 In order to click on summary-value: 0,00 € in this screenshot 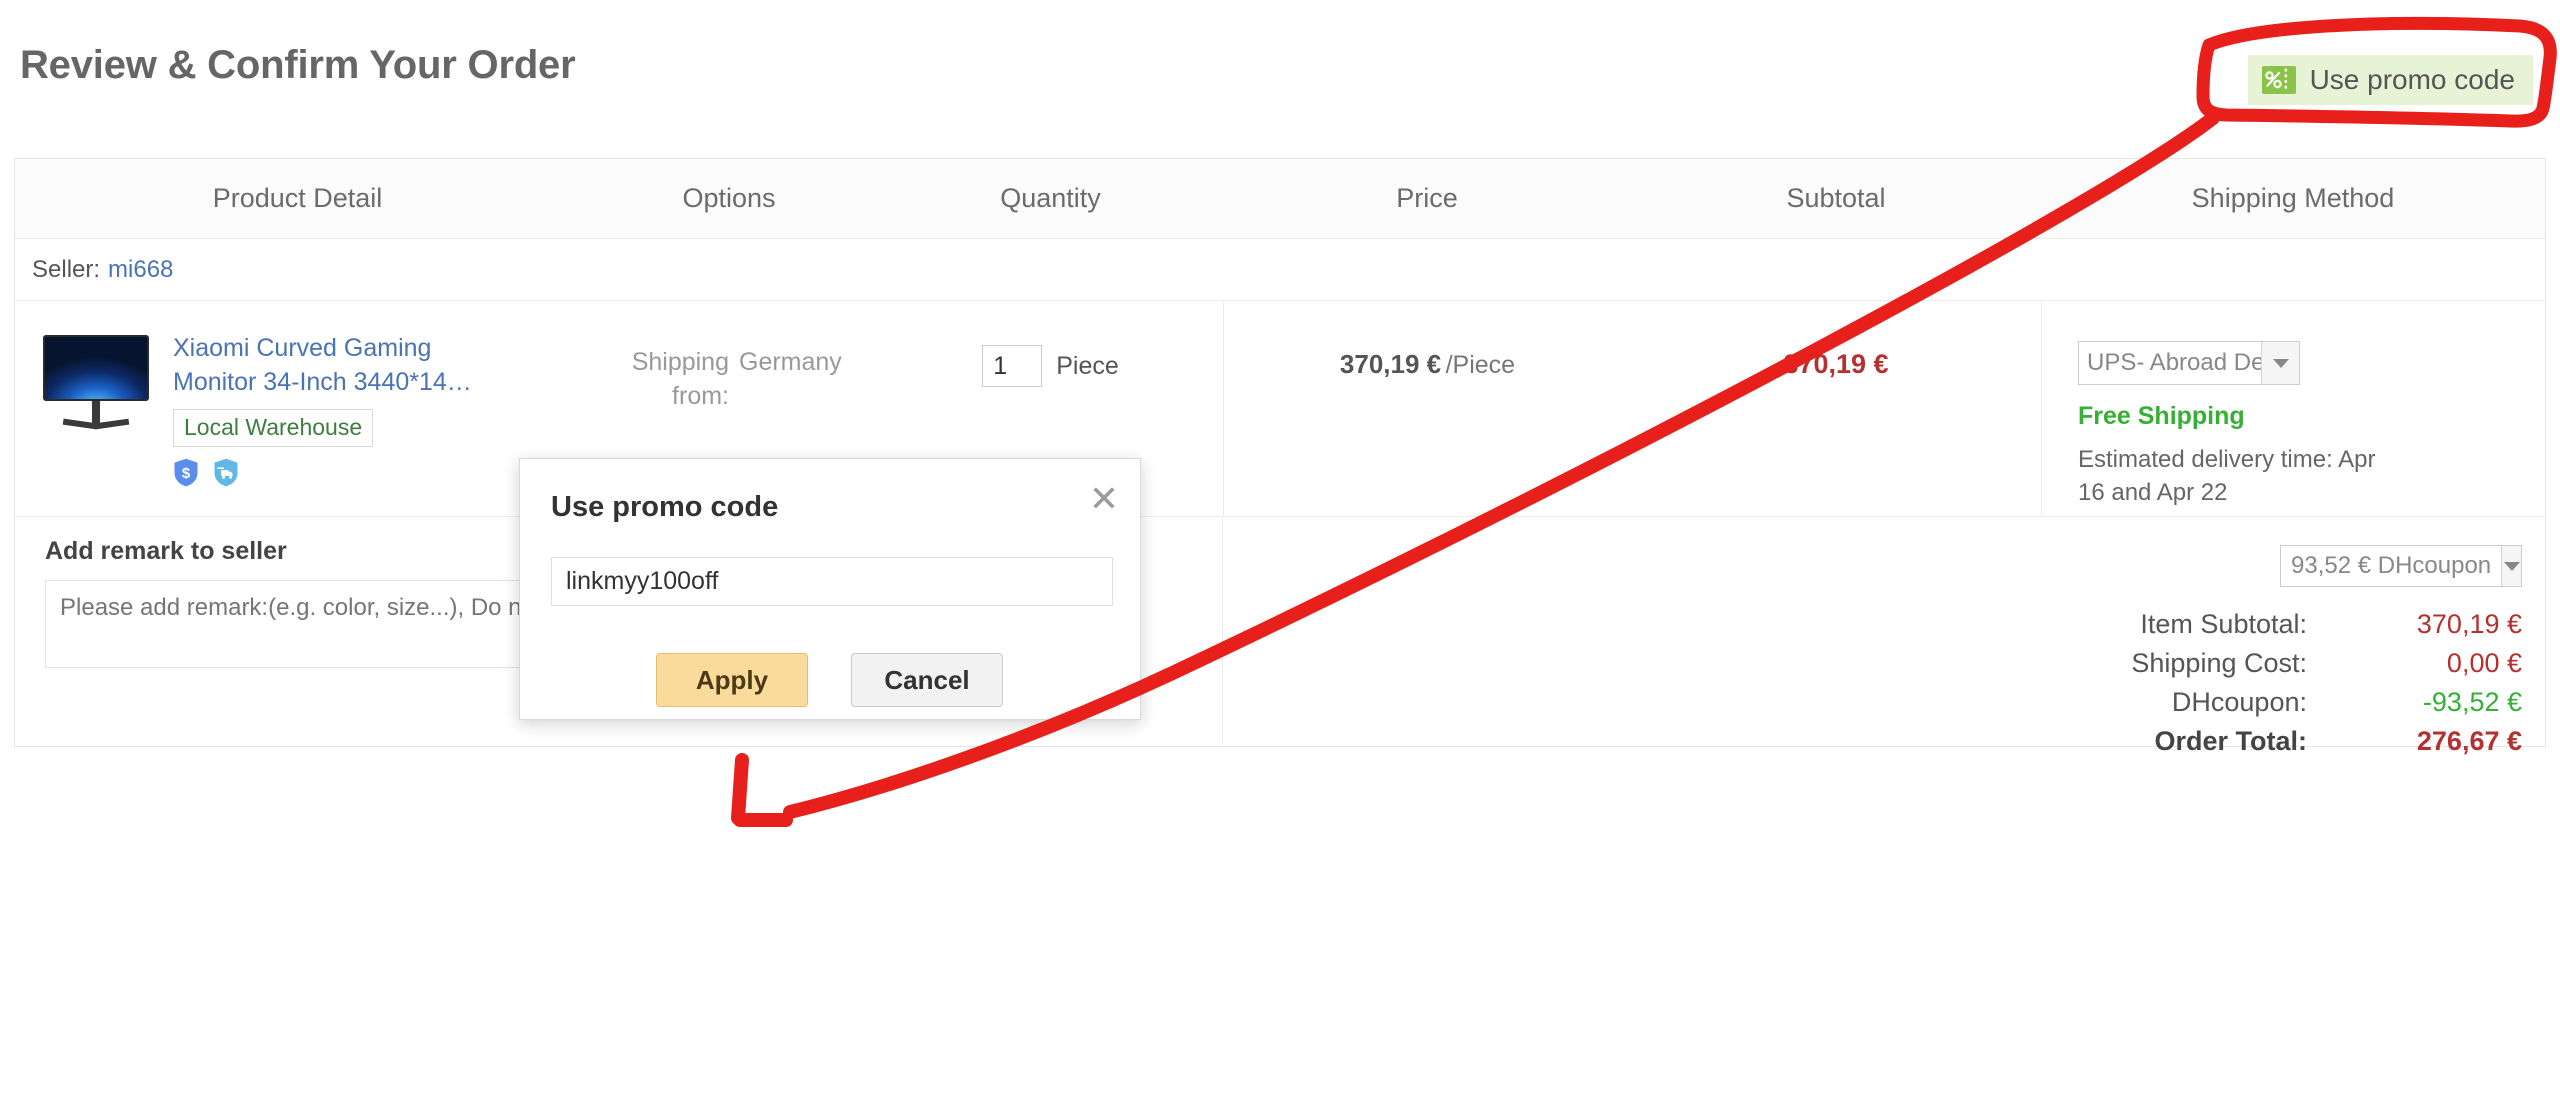, I will do `click(2484, 663)`.